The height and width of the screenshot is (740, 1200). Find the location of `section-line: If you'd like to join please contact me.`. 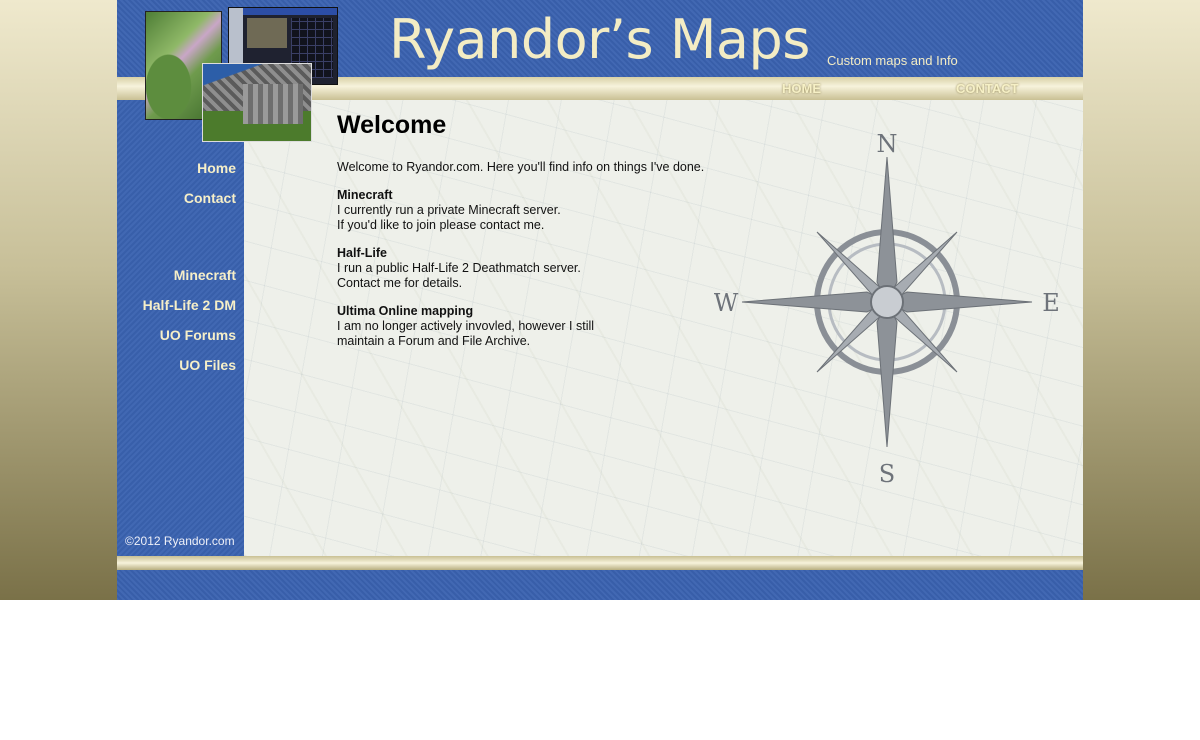

section-line: If you'd like to join please contact me. is located at coordinates (441, 225).